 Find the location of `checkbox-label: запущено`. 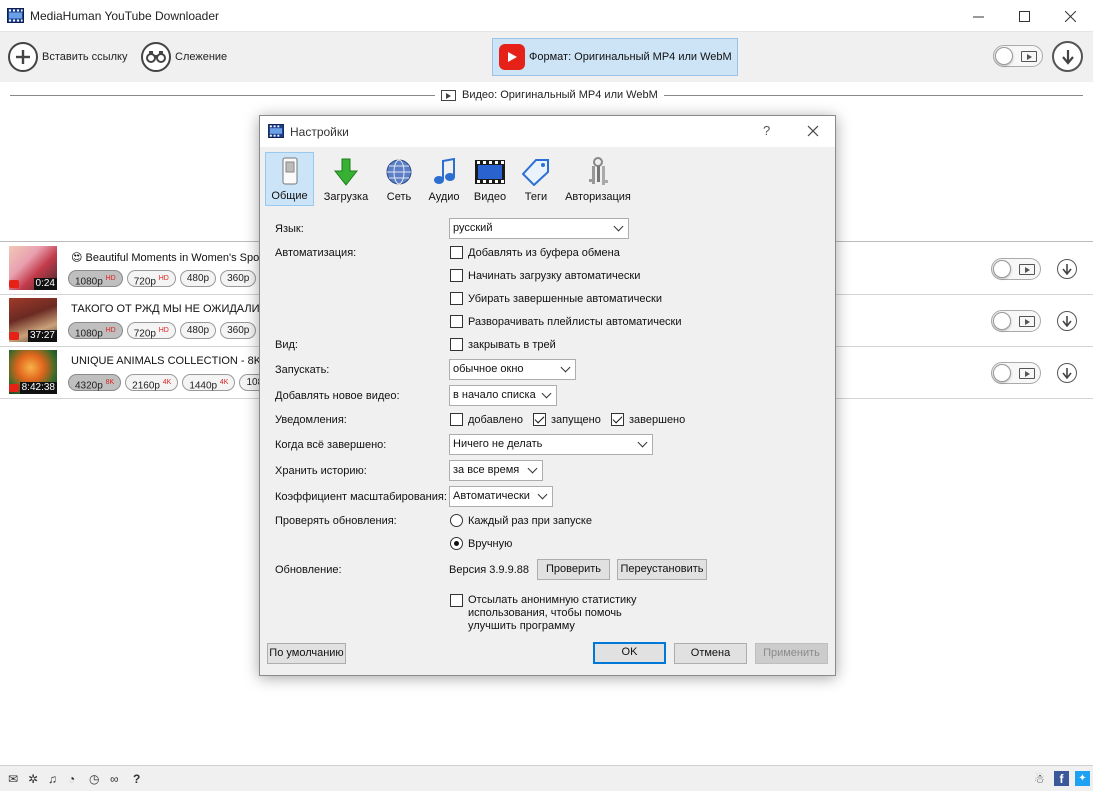

checkbox-label: запущено is located at coordinates (576, 419).